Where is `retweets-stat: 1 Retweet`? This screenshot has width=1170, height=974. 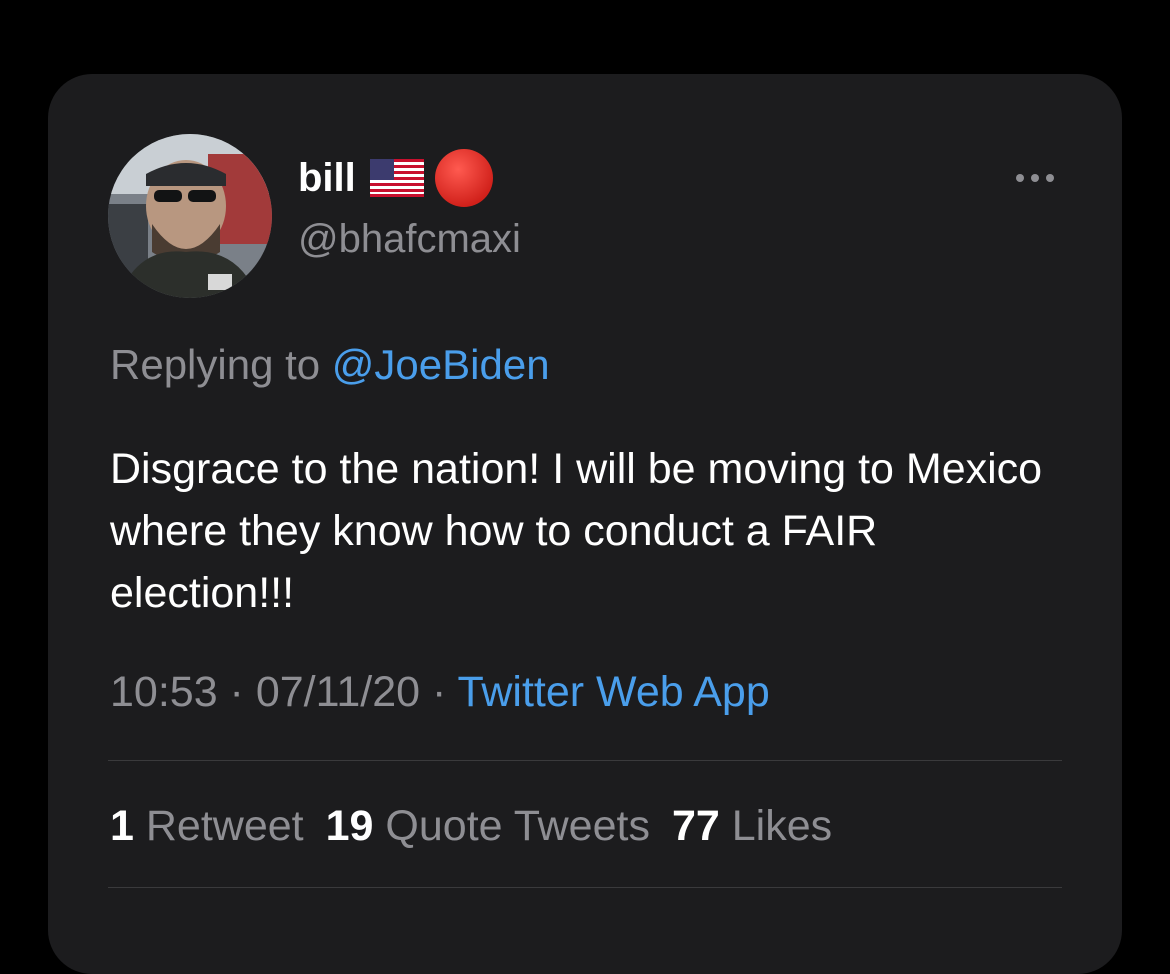 retweets-stat: 1 Retweet is located at coordinates (207, 826).